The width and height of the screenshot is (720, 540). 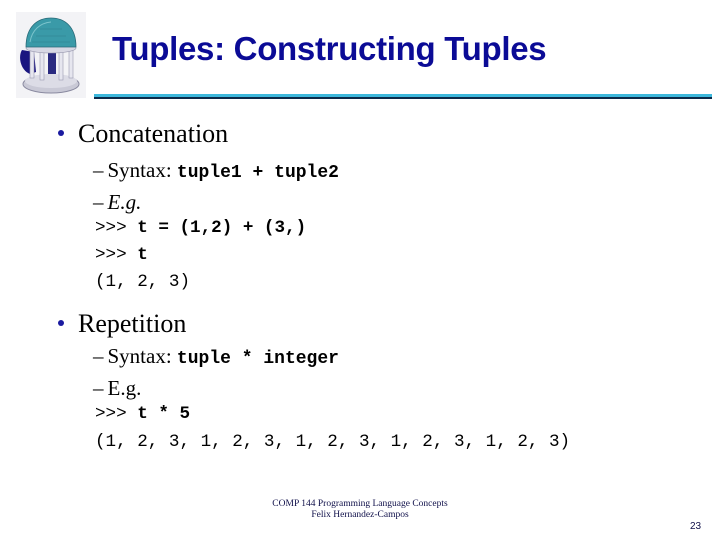 What do you see at coordinates (143, 282) in the screenshot?
I see `code-output: (1, 2, 3)` at bounding box center [143, 282].